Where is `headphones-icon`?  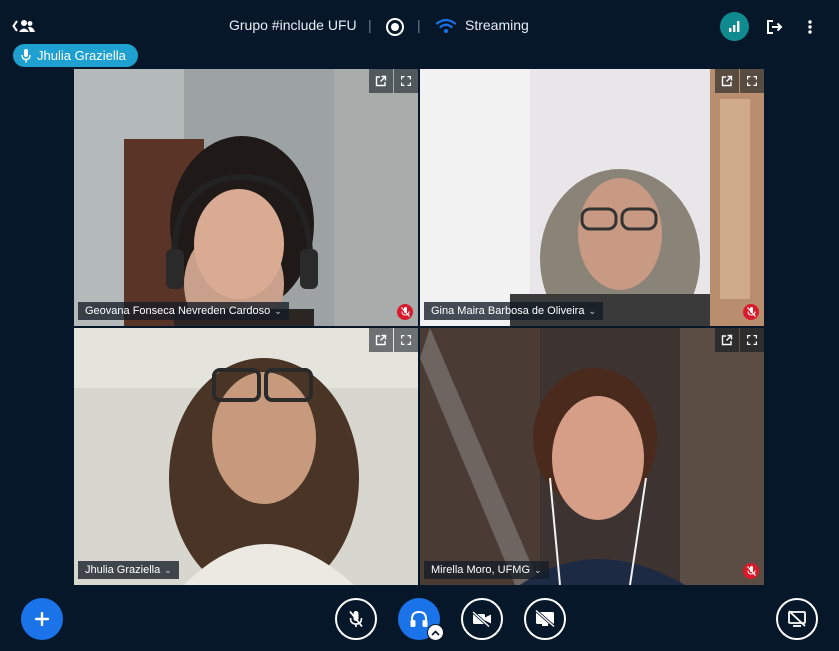
headphones-icon is located at coordinates (419, 618).